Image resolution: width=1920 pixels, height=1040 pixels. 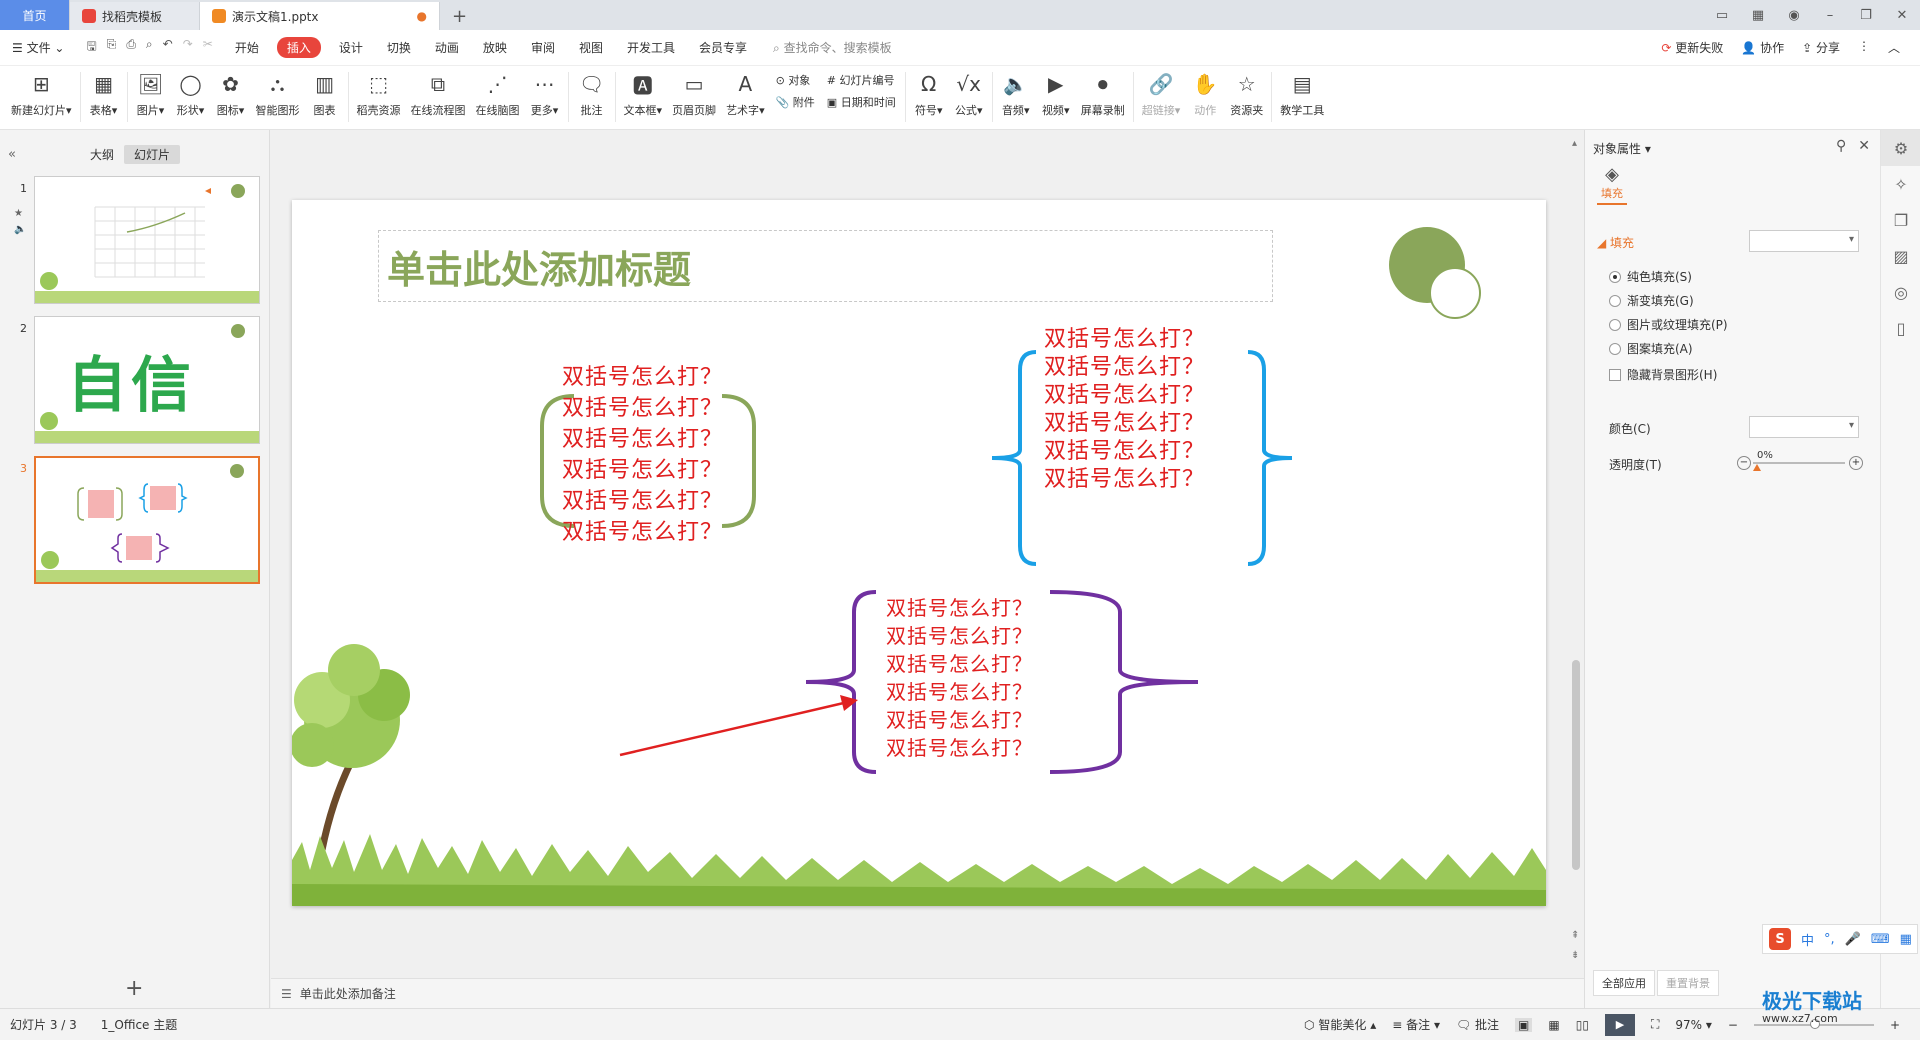 I want to click on scroll-up-icon: ▴, so click(x=1574, y=143).